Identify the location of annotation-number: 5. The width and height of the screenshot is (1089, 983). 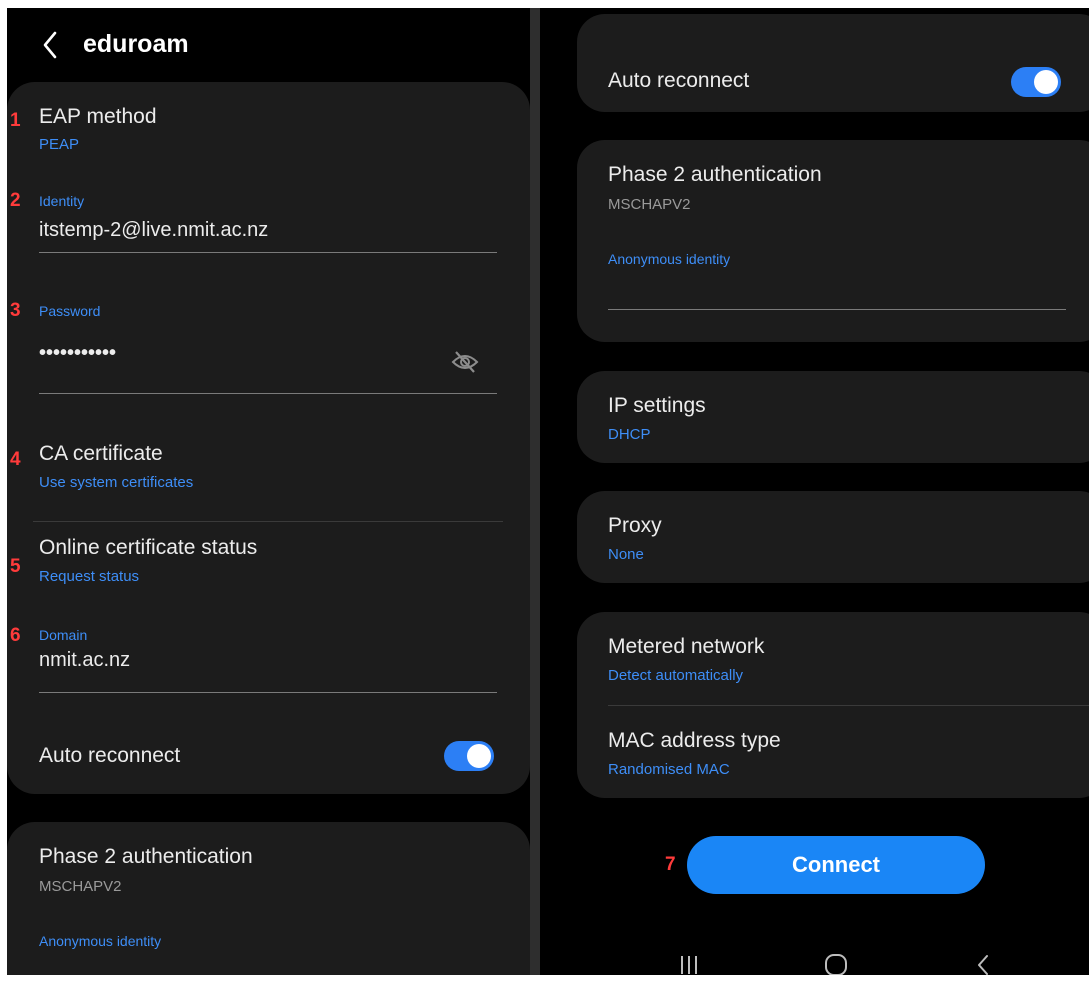
(15, 566).